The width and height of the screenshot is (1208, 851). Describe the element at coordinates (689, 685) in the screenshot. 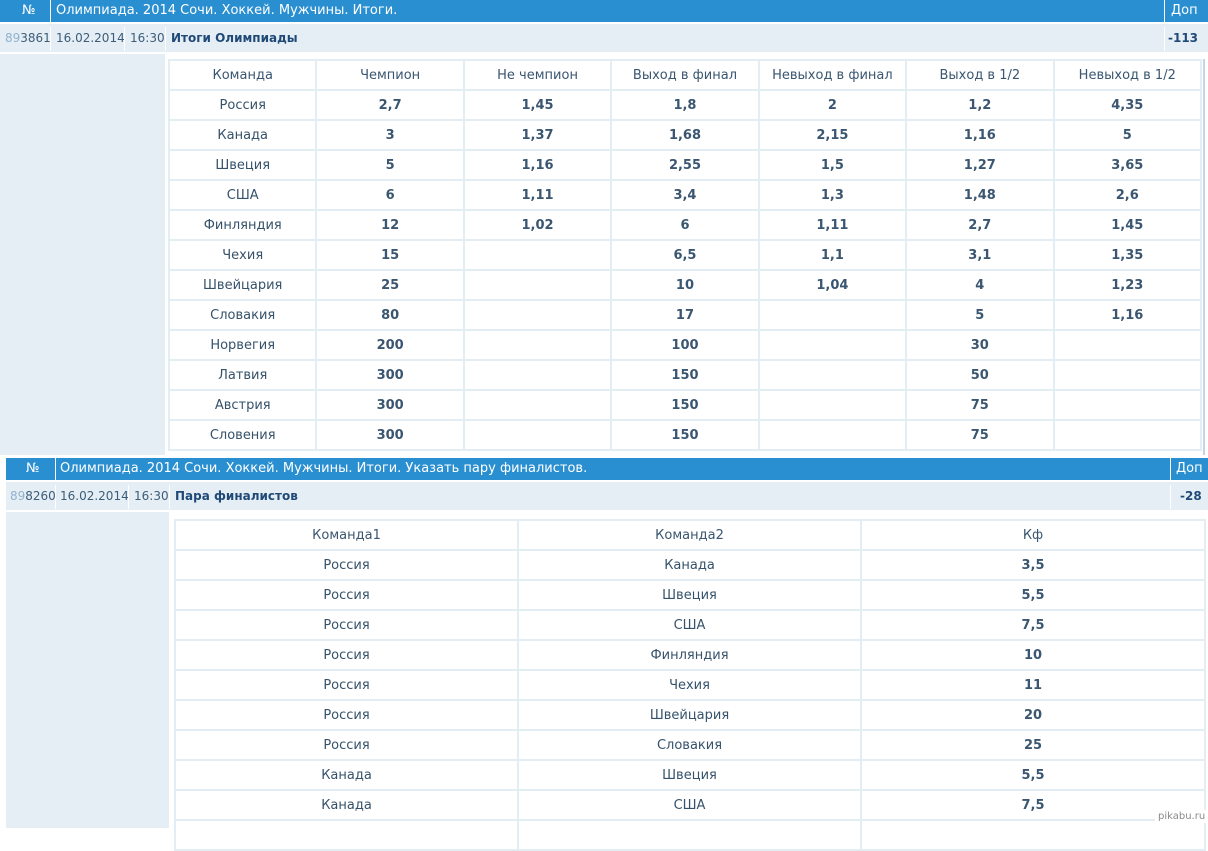

I see `team-cell: Чехия` at that location.